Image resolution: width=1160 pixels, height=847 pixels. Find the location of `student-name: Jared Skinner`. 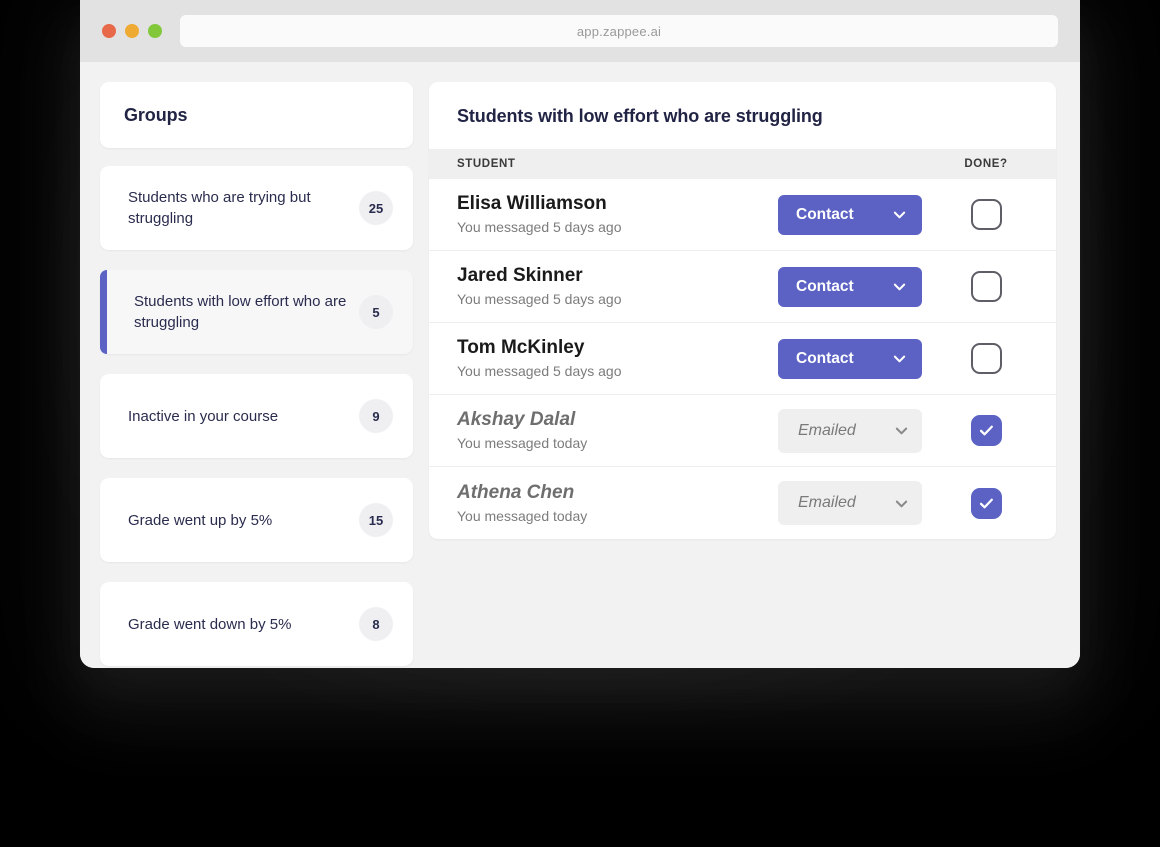

student-name: Jared Skinner is located at coordinates (520, 275).